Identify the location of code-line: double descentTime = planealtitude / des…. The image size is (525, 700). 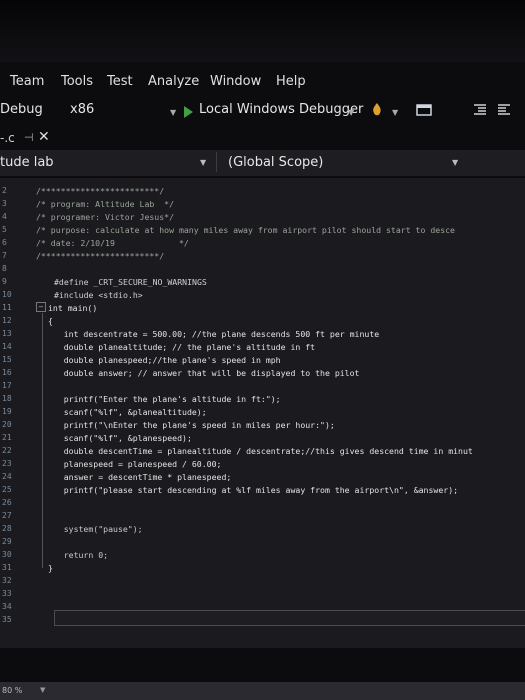
(258, 451).